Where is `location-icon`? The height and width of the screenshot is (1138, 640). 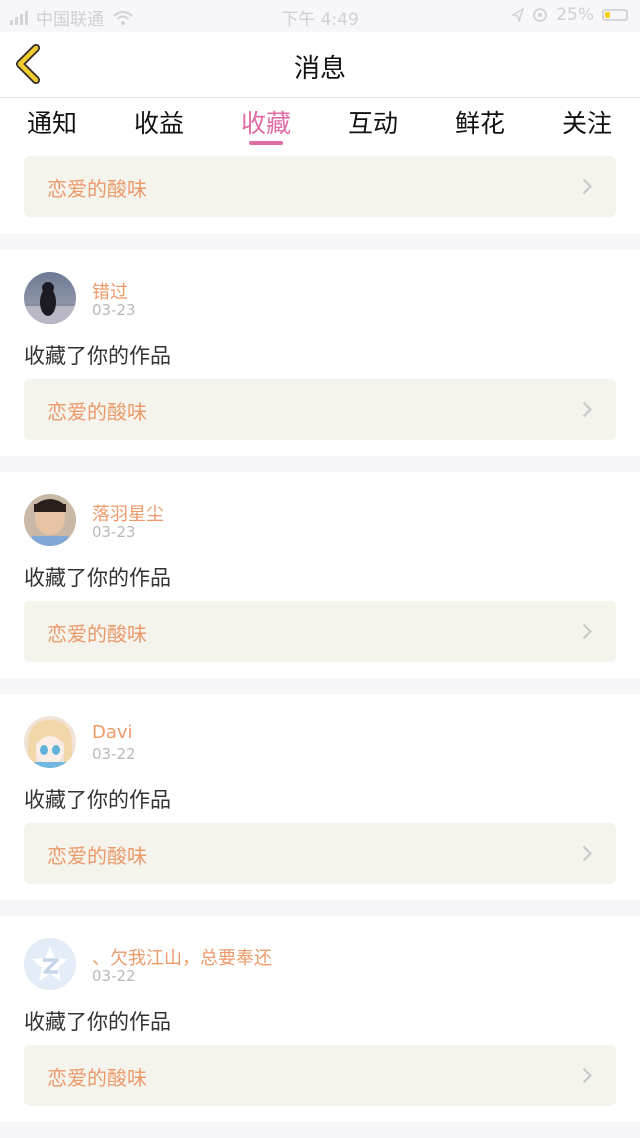 location-icon is located at coordinates (518, 15).